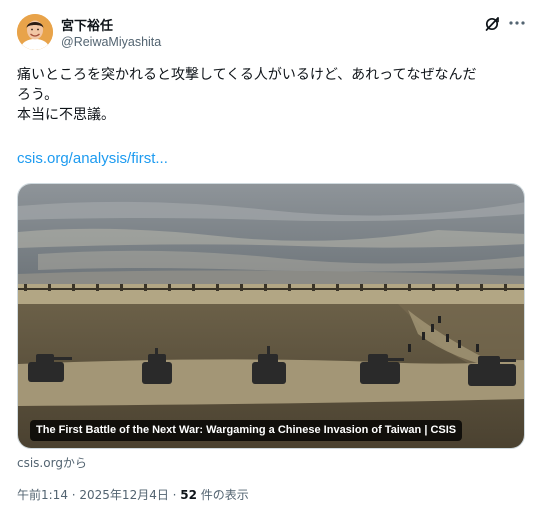  Describe the element at coordinates (98, 495) in the screenshot. I see `timestamp: 午前1:14 · 2025年12月4日 ·` at that location.